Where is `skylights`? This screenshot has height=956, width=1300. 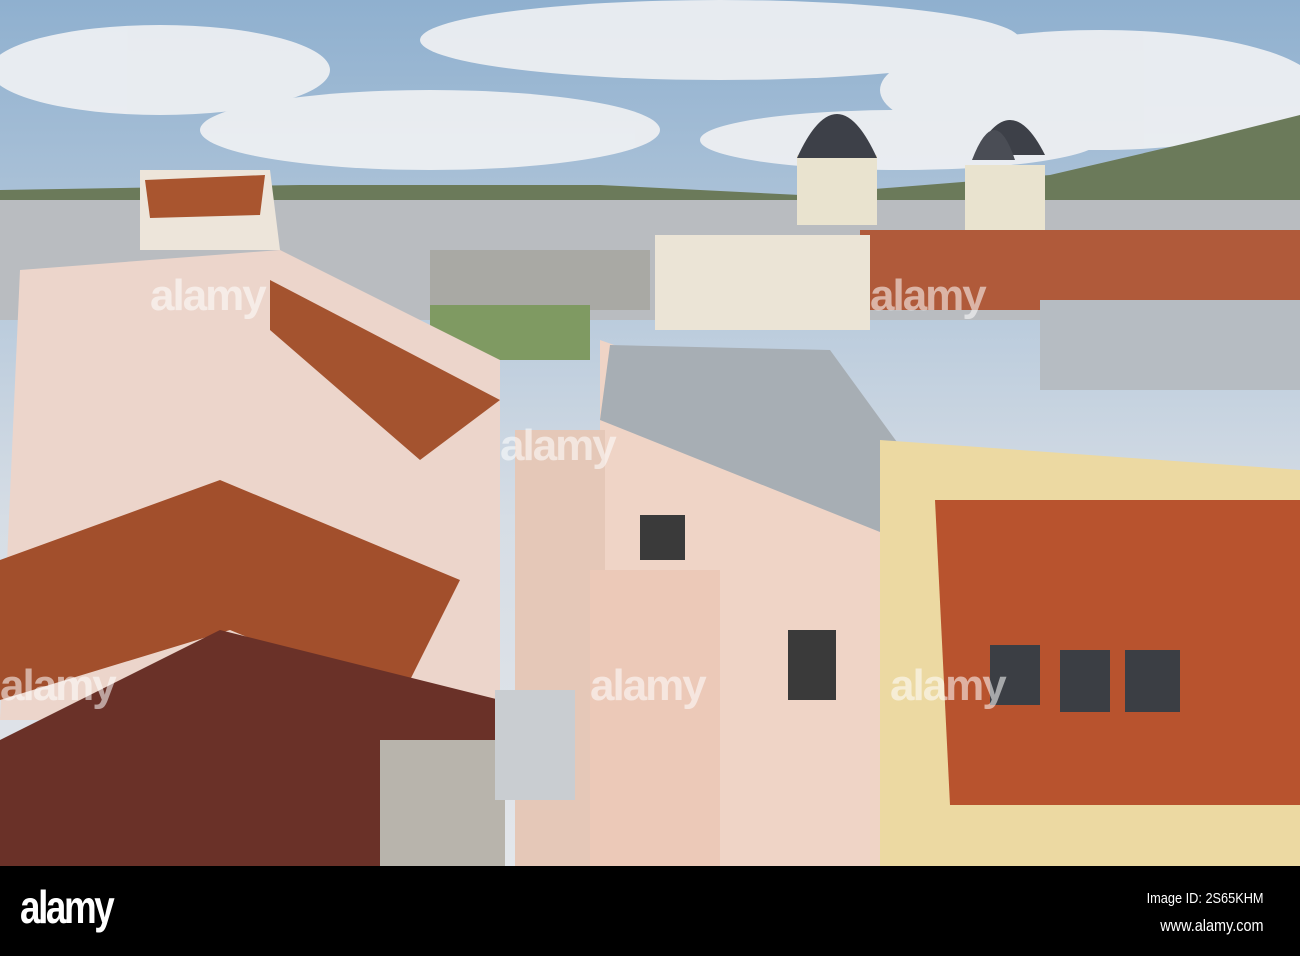 skylights is located at coordinates (1085, 678).